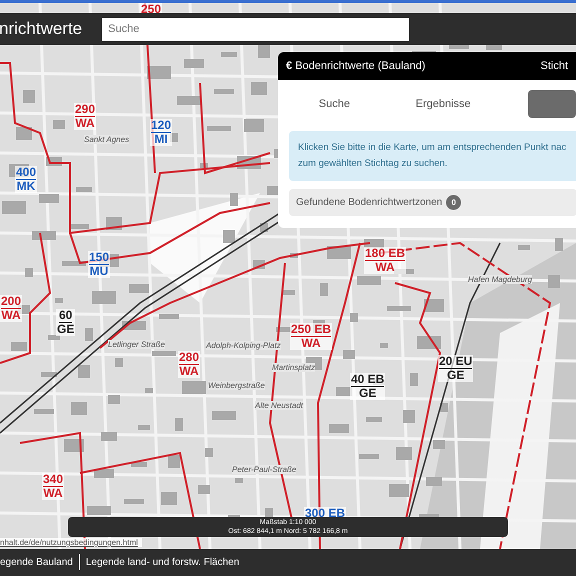 The width and height of the screenshot is (576, 576). I want to click on zone-label: 150 MU, so click(99, 264).